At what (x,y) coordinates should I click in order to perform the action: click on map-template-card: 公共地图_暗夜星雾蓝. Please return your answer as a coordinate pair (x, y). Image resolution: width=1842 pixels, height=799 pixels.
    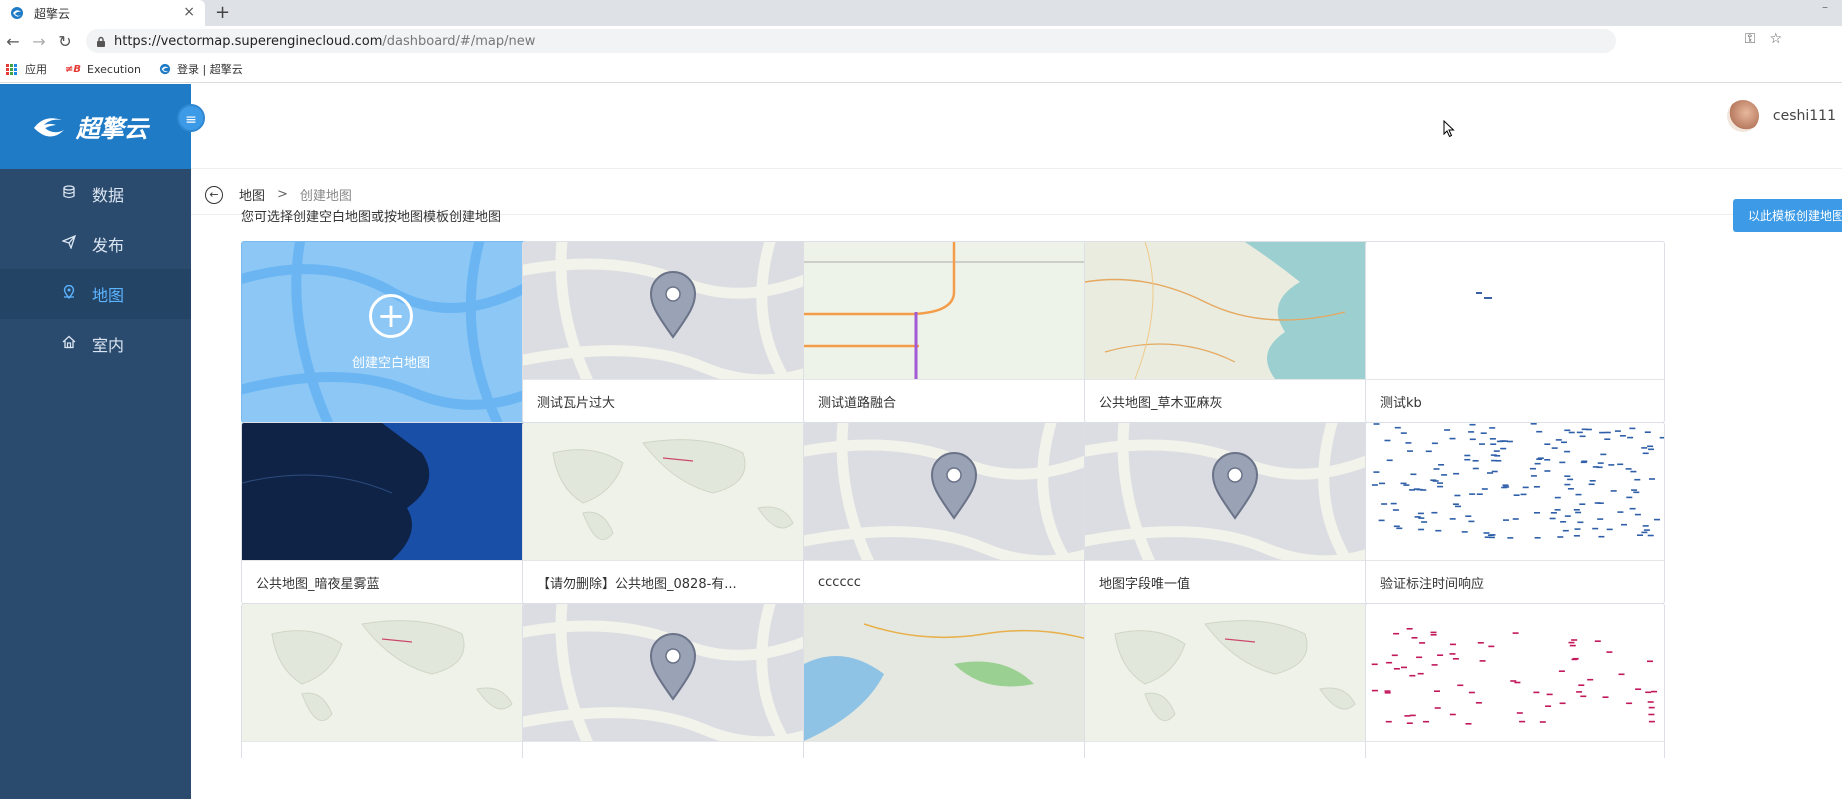
    Looking at the image, I should click on (391, 513).